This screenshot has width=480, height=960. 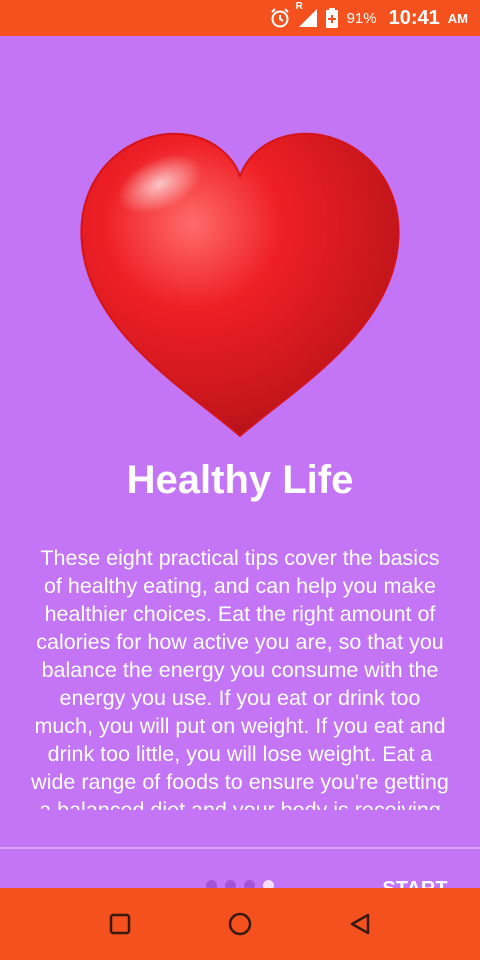 What do you see at coordinates (240, 848) in the screenshot?
I see `divider` at bounding box center [240, 848].